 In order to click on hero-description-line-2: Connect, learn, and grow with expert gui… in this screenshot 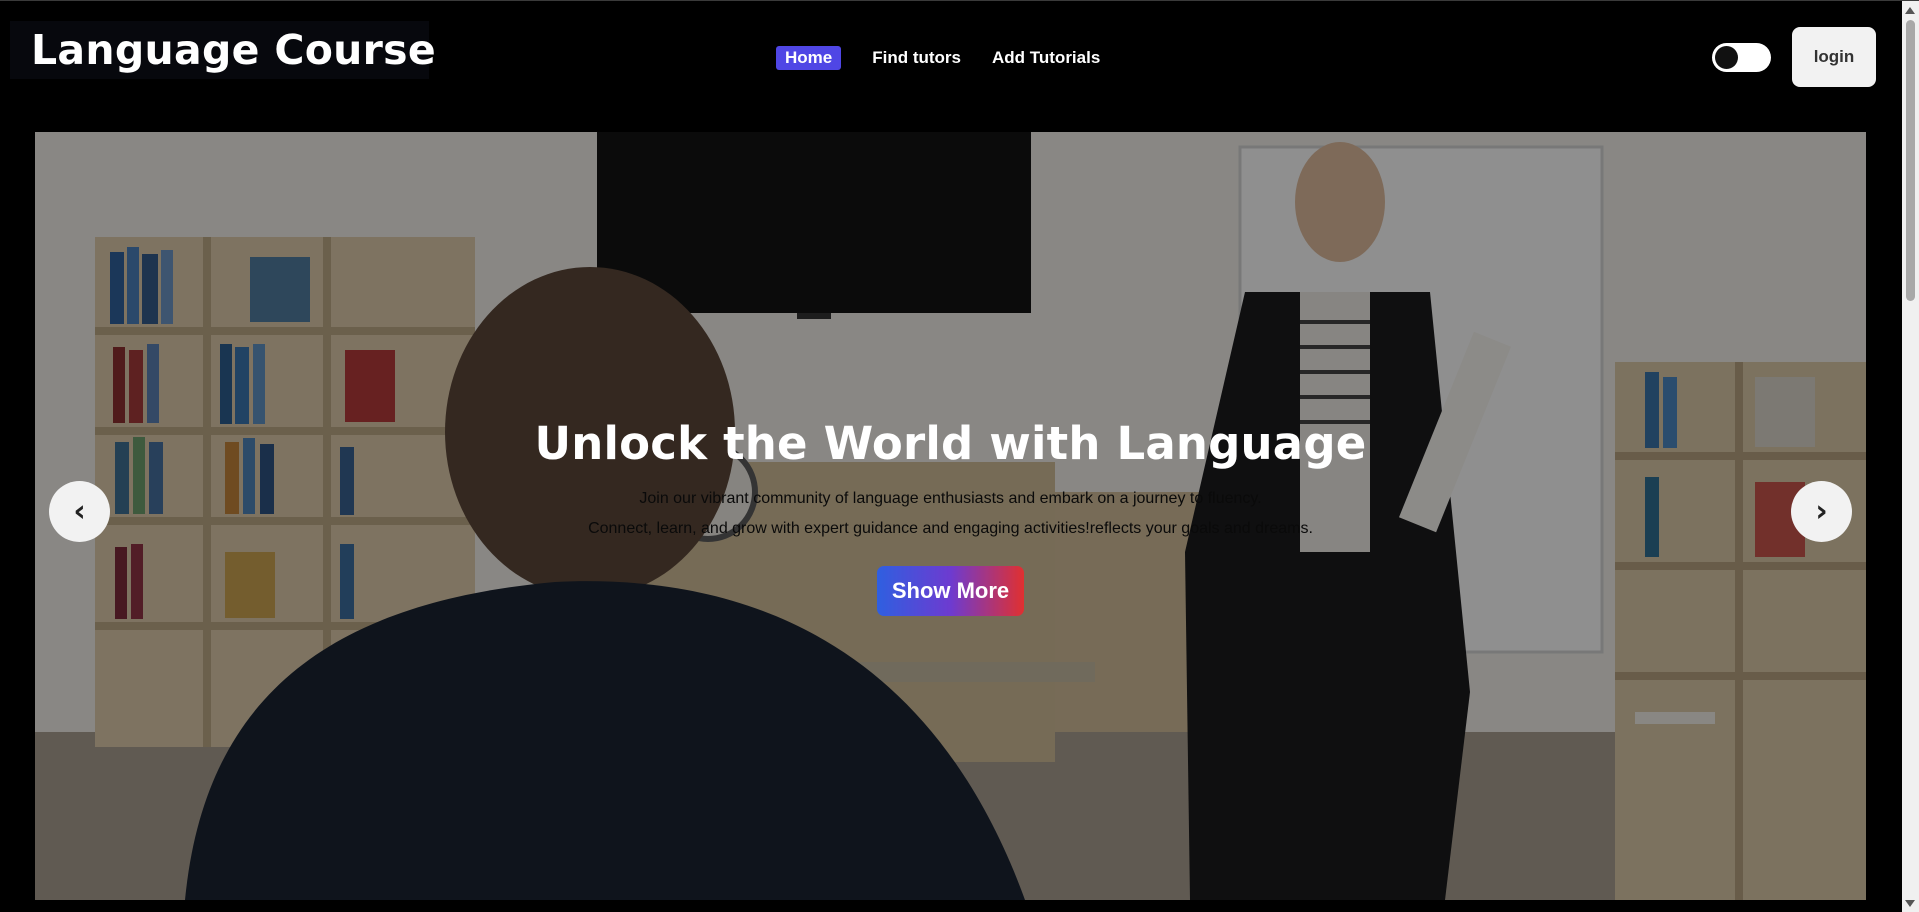, I will do `click(950, 528)`.